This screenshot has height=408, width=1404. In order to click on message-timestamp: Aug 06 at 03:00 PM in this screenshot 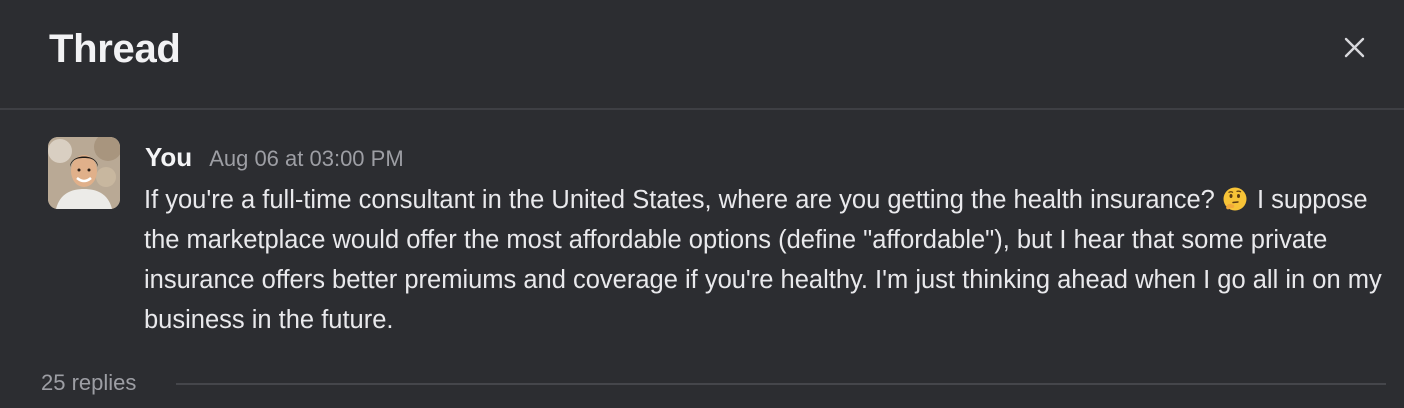, I will do `click(306, 158)`.